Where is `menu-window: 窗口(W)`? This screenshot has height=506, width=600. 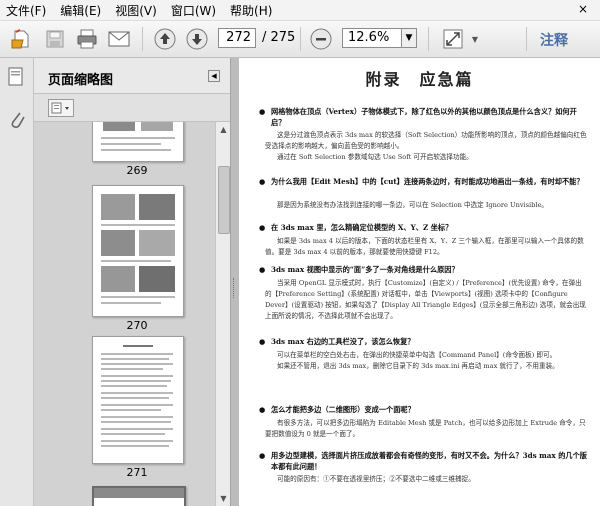
menu-window: 窗口(W) is located at coordinates (193, 10).